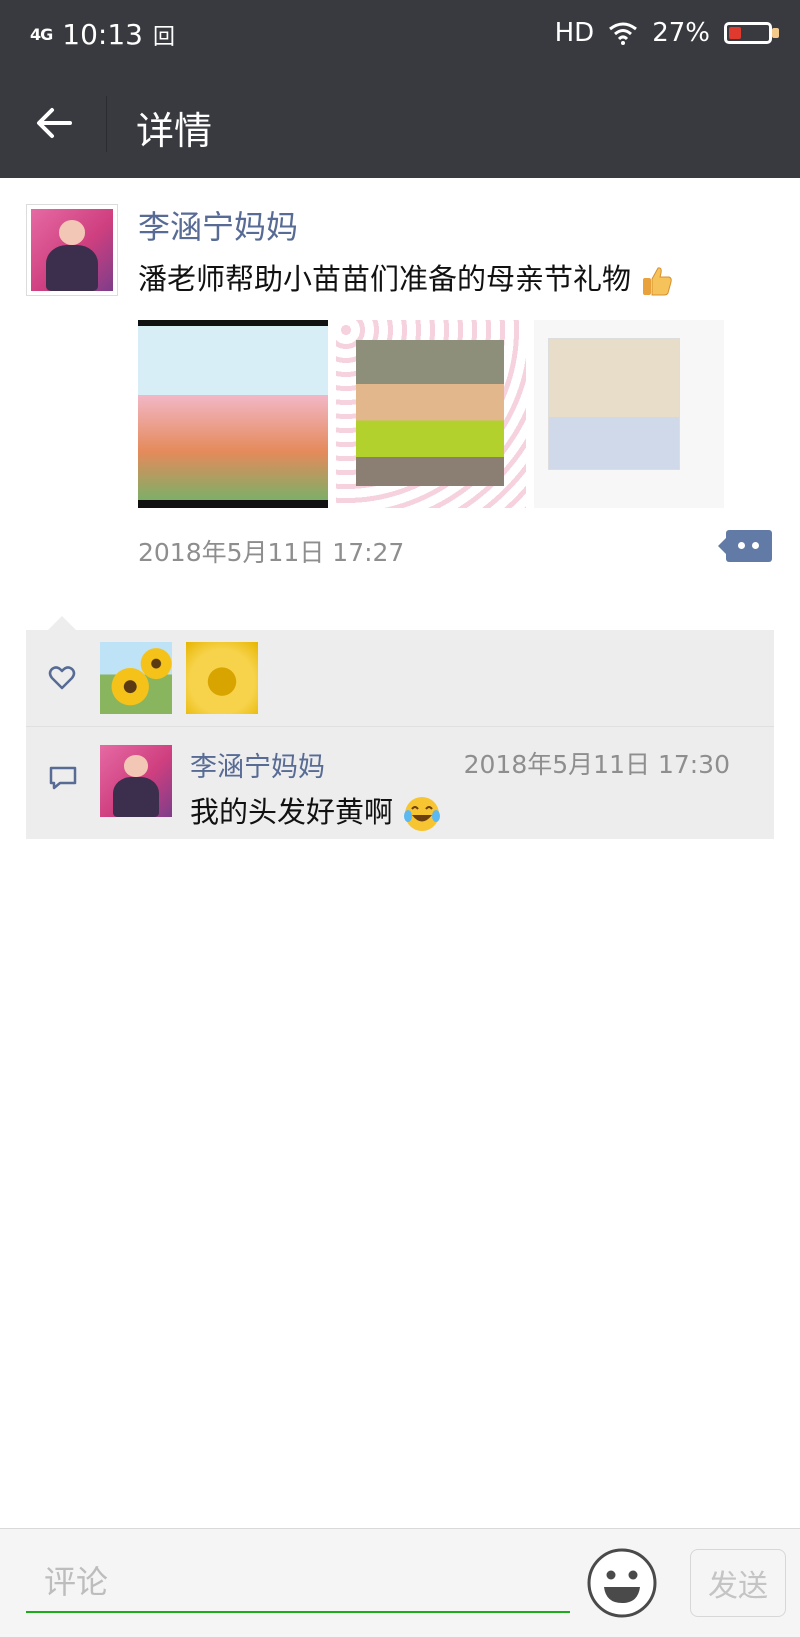  Describe the element at coordinates (106, 124) in the screenshot. I see `title-divider` at that location.